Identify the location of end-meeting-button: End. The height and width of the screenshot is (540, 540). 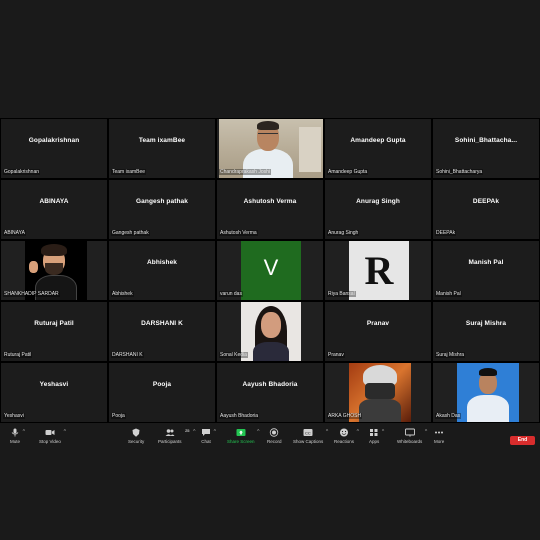
(522, 440).